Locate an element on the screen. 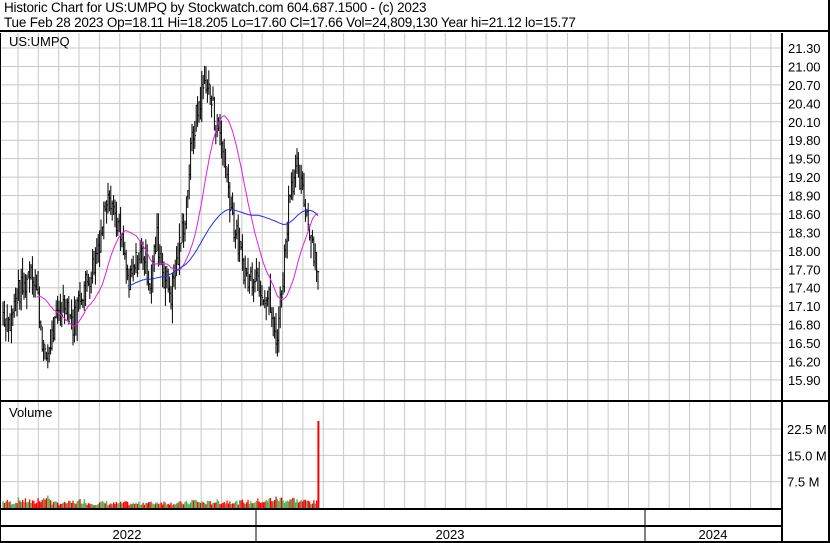 Image resolution: width=830 pixels, height=543 pixels. price-tick-label: 20.70 is located at coordinates (804, 85).